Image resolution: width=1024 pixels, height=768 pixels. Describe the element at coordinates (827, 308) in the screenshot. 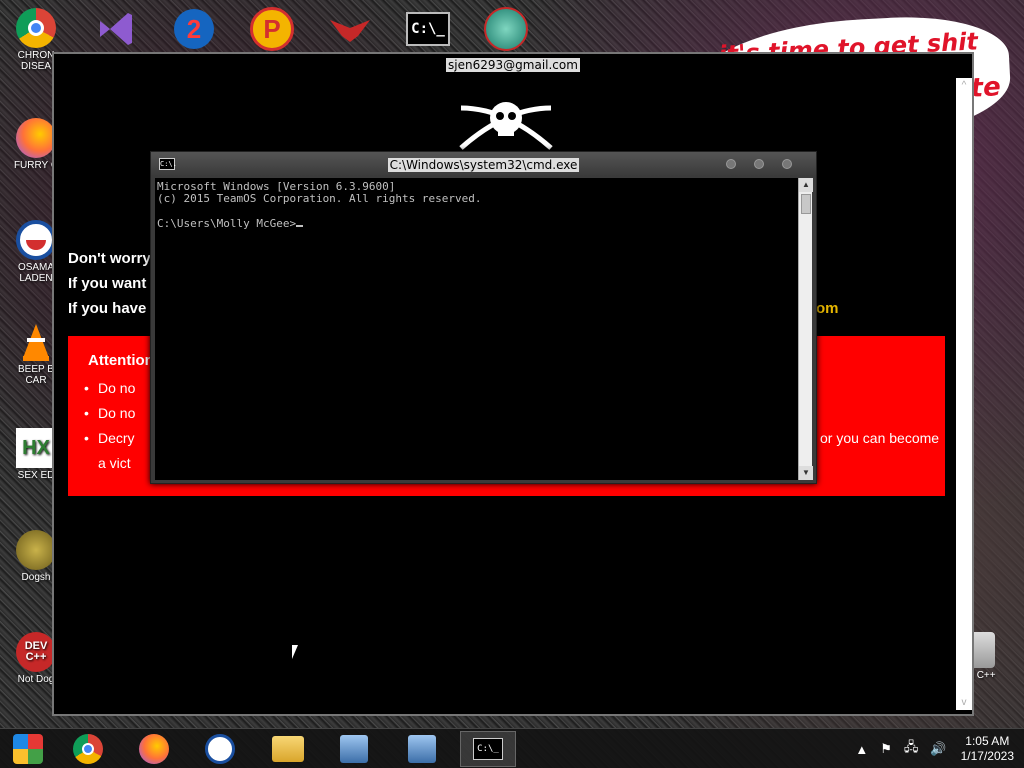

I see `ransom-email-link: om` at that location.